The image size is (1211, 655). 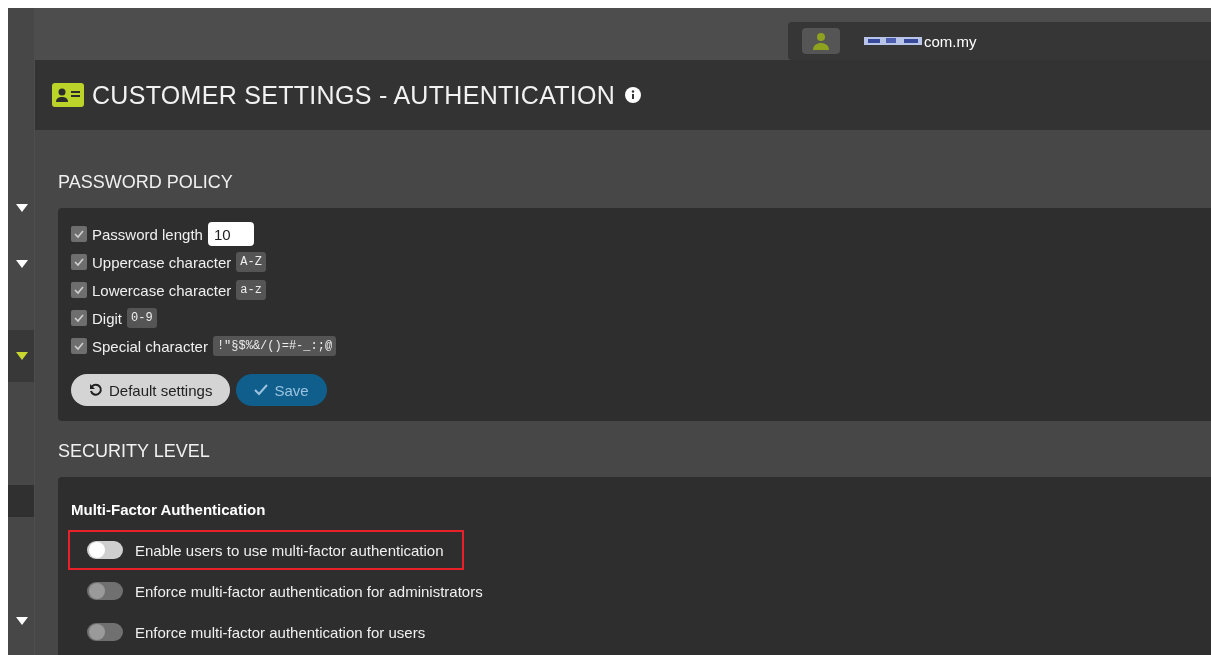 I want to click on user-icon, so click(x=821, y=41).